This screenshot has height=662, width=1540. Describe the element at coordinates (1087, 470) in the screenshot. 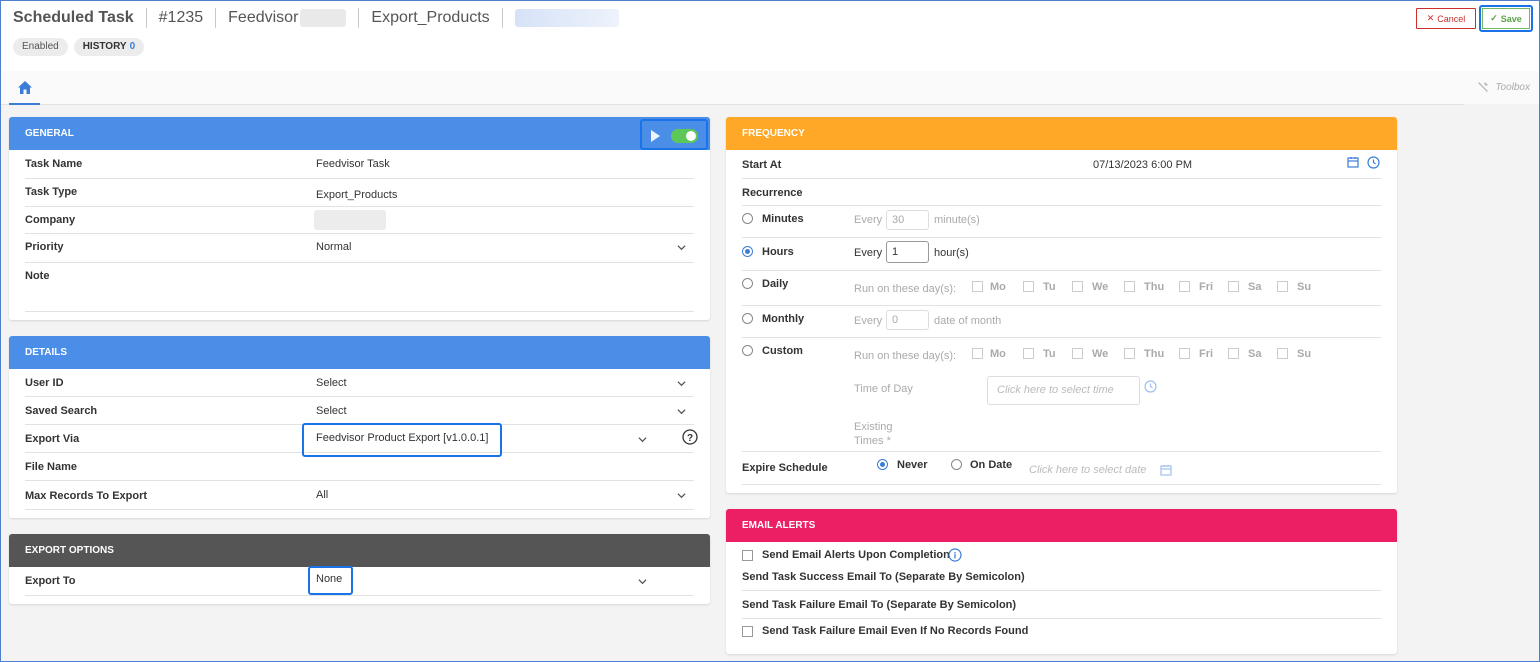

I see `expire-date-input: Click here to select date` at that location.